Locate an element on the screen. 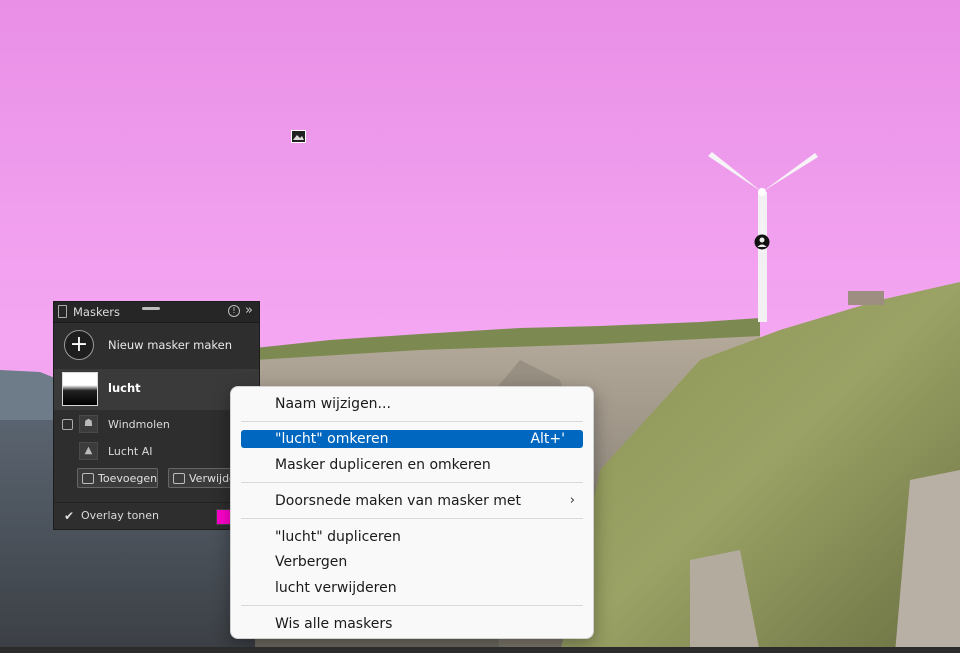  menu-item-label: Wis alle maskers is located at coordinates (334, 624).